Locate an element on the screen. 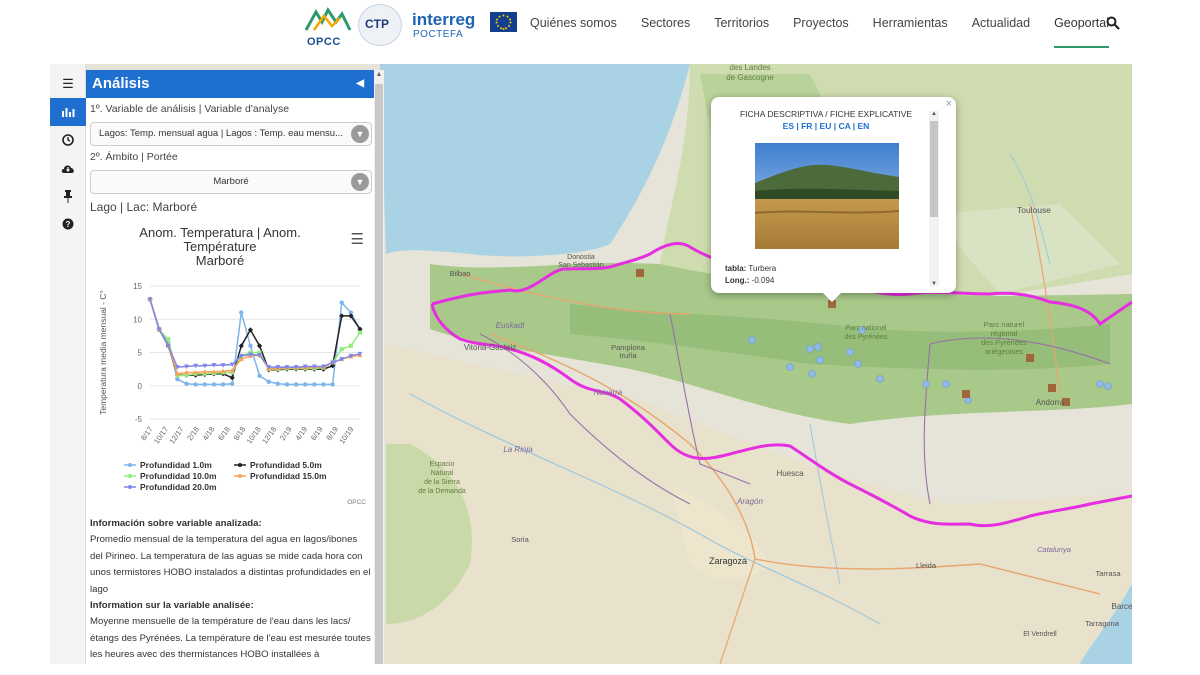 The width and height of the screenshot is (1200, 675). ctp-logo: CTP is located at coordinates (380, 25).